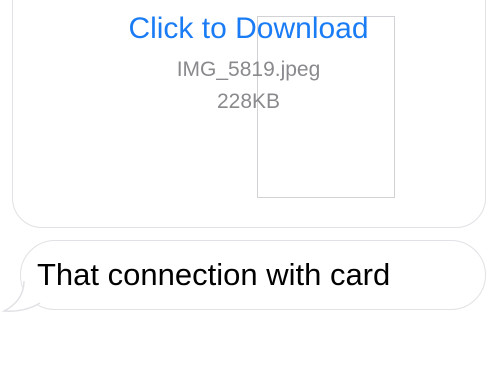  Describe the element at coordinates (248, 101) in the screenshot. I see `attachment-file-size: 228KB` at that location.